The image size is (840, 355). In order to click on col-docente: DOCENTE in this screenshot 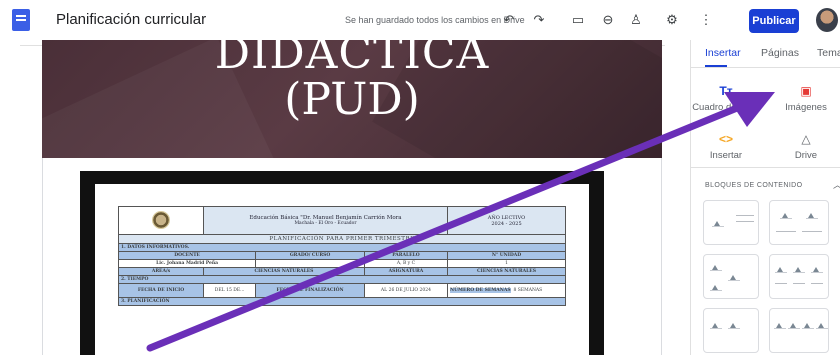, I will do `click(187, 255)`.